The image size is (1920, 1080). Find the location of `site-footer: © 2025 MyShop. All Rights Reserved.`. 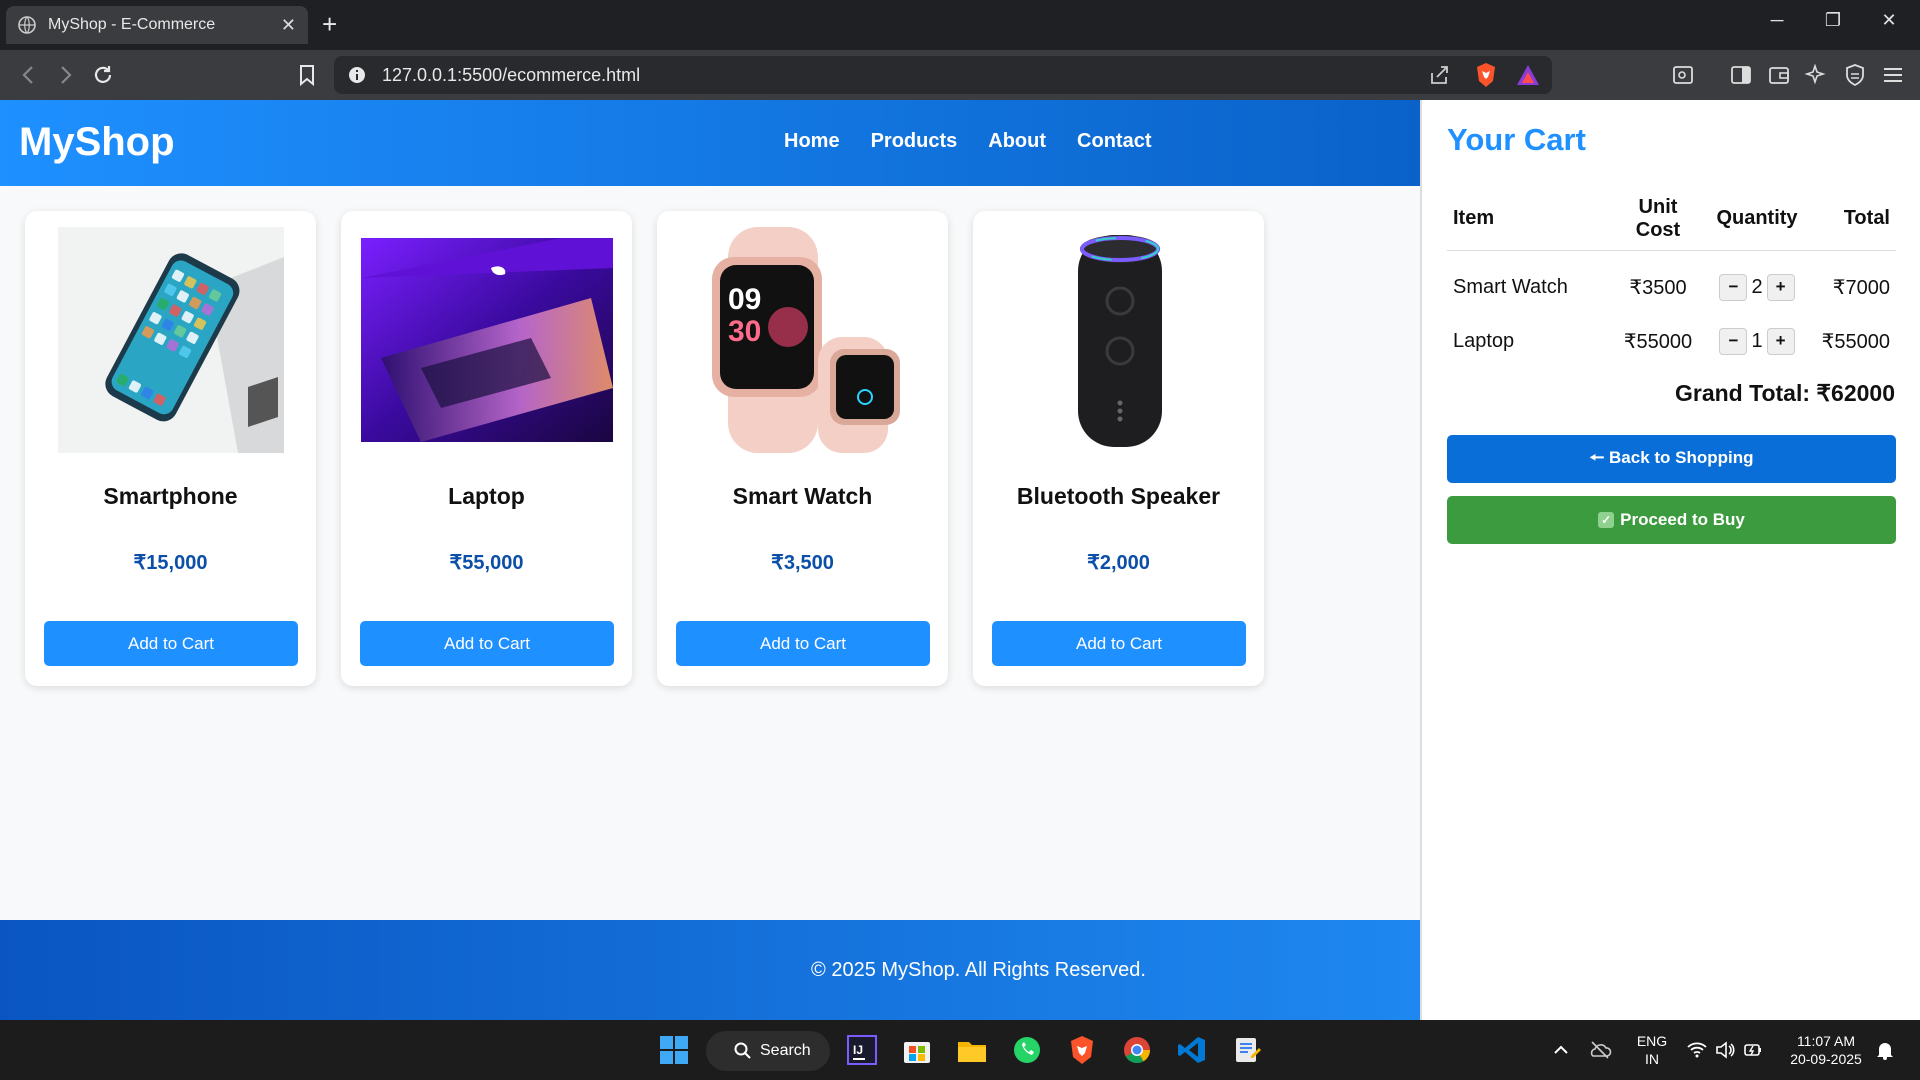

site-footer: © 2025 MyShop. All Rights Reserved. is located at coordinates (710, 970).